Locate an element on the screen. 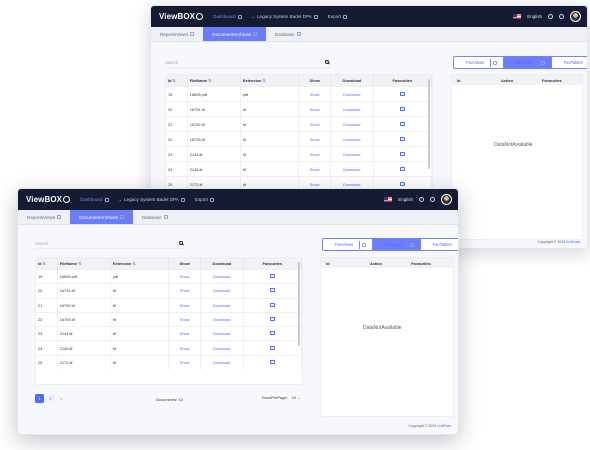 The image size is (590, 450). reports-icon is located at coordinates (192, 34).